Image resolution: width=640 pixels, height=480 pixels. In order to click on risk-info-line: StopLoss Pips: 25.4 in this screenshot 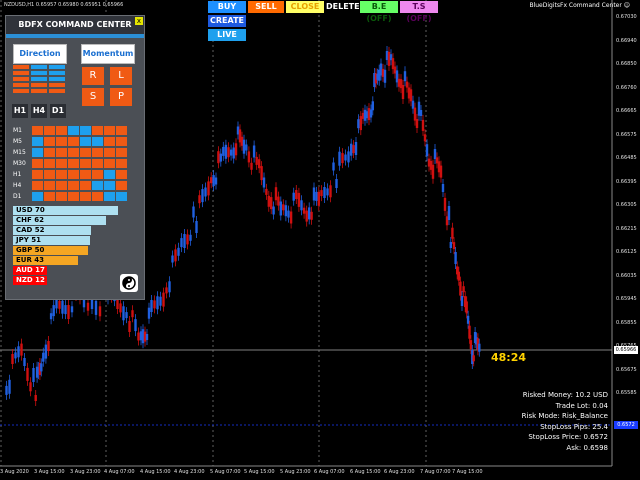, I will do `click(574, 426)`.